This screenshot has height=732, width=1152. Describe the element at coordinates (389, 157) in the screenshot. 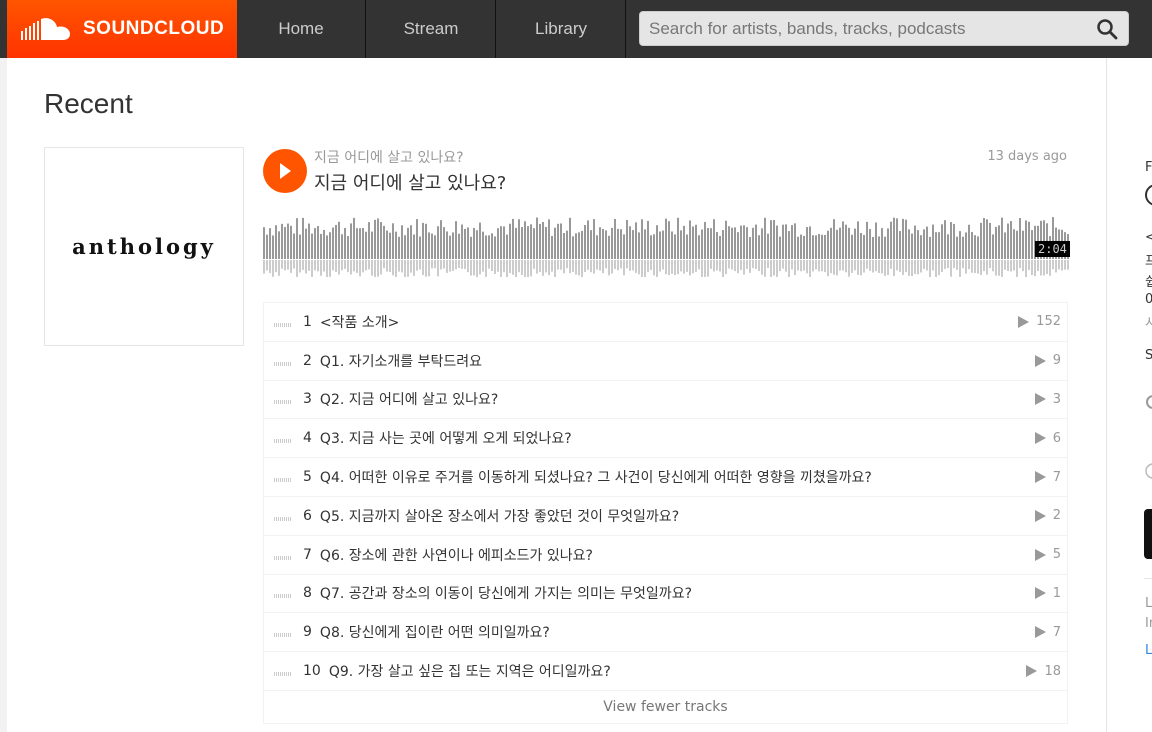

I see `uploader-name: 지금 어디에 살고 있나요?` at that location.